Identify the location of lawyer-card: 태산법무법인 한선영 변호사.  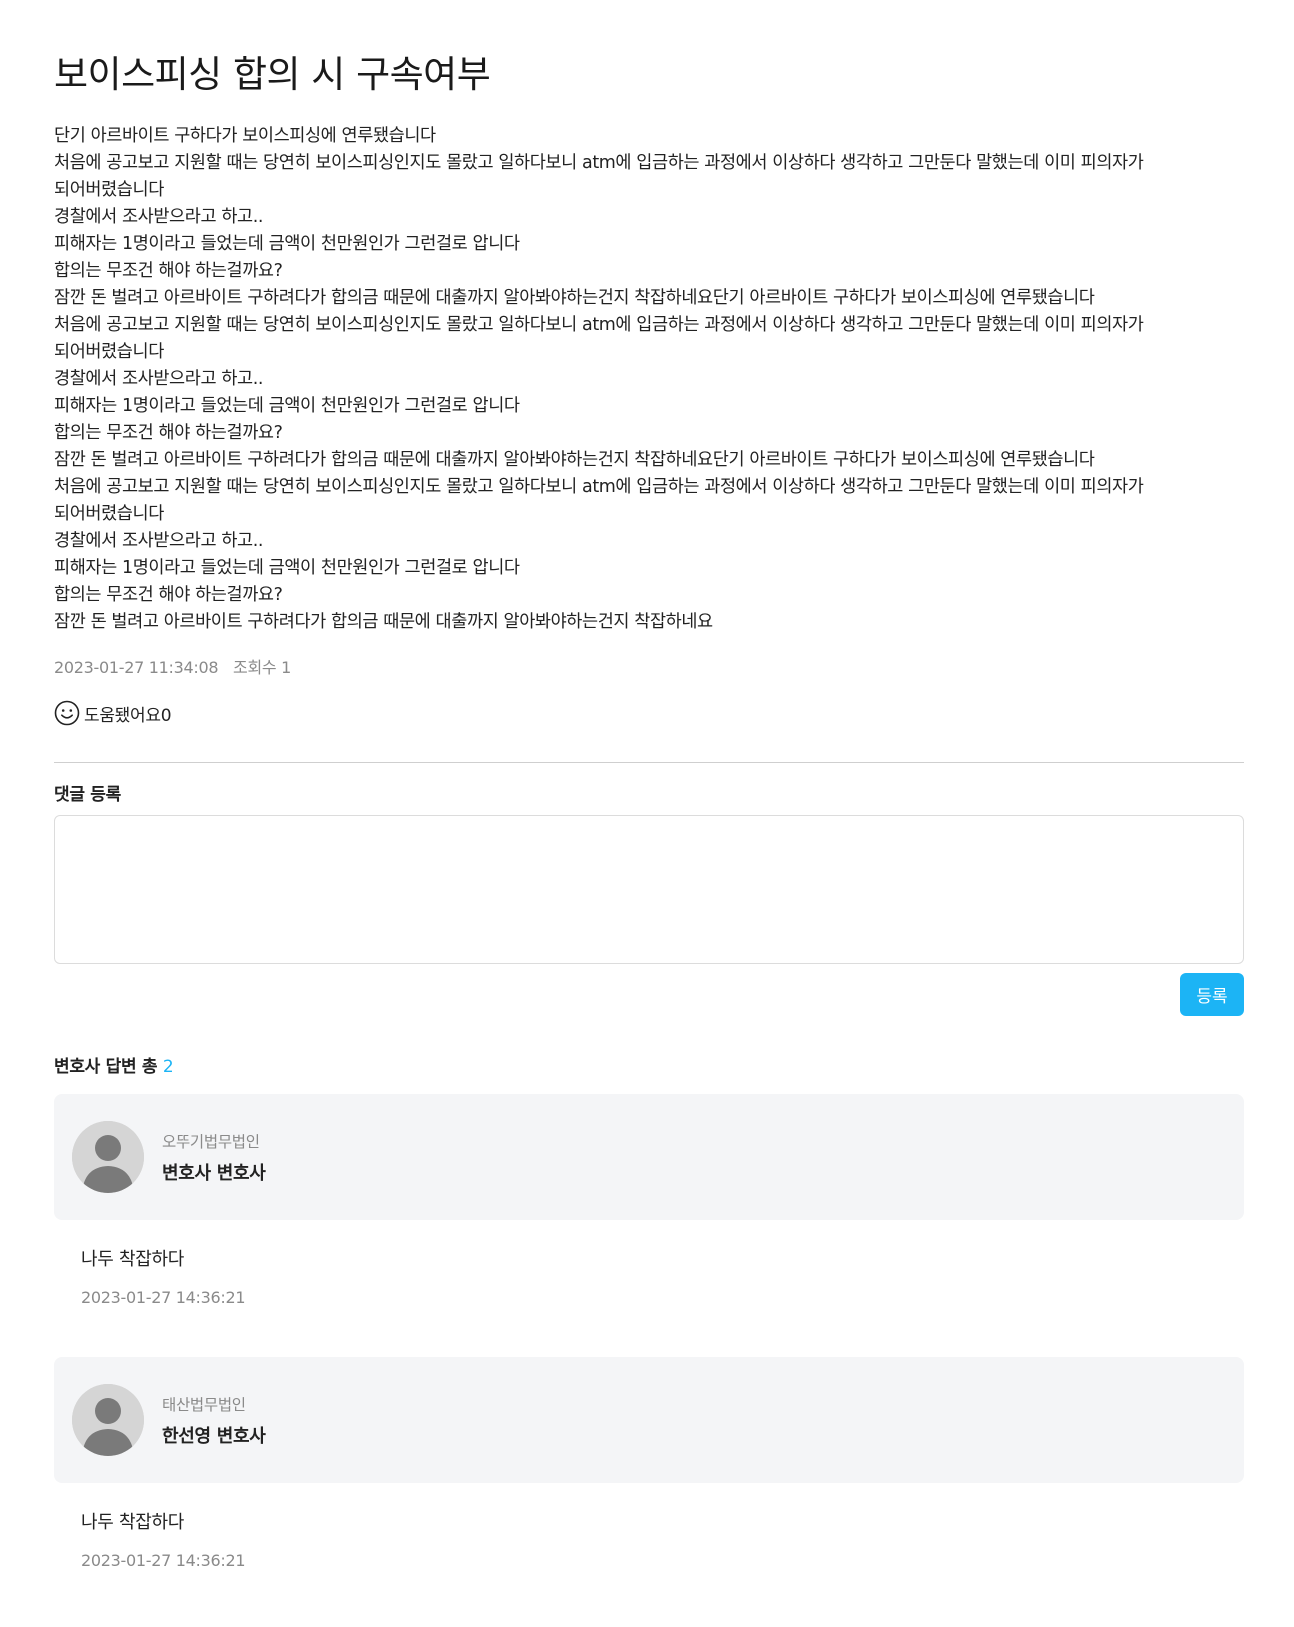
(649, 1420).